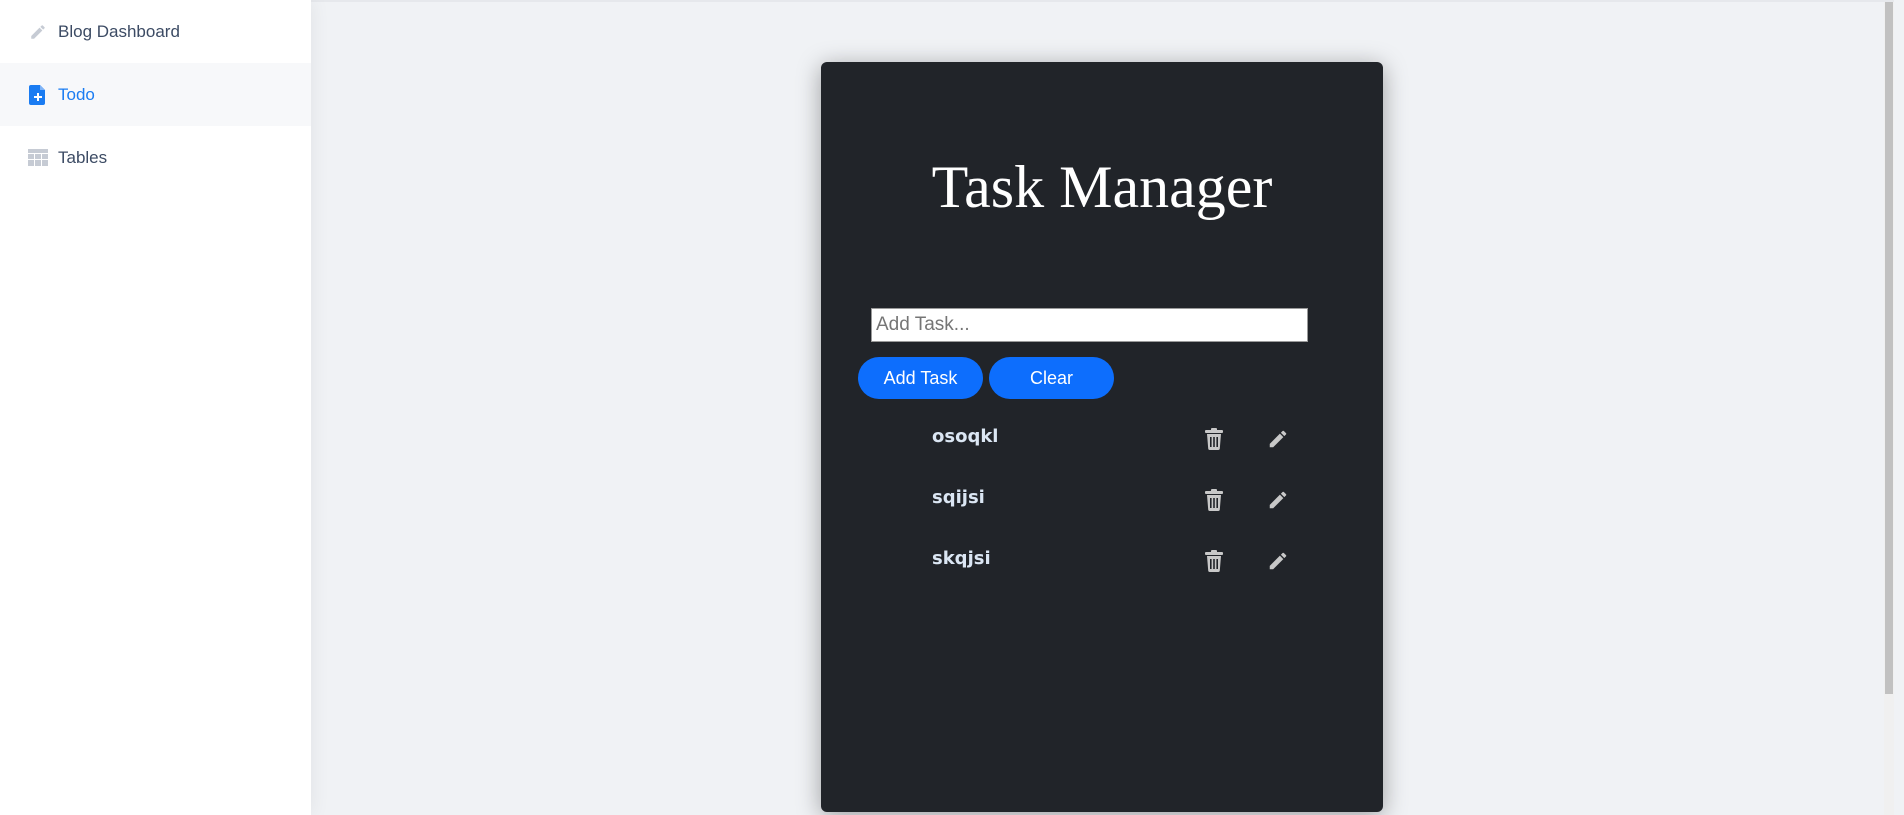 The image size is (1904, 815). I want to click on page-title: Task Manager, so click(1102, 187).